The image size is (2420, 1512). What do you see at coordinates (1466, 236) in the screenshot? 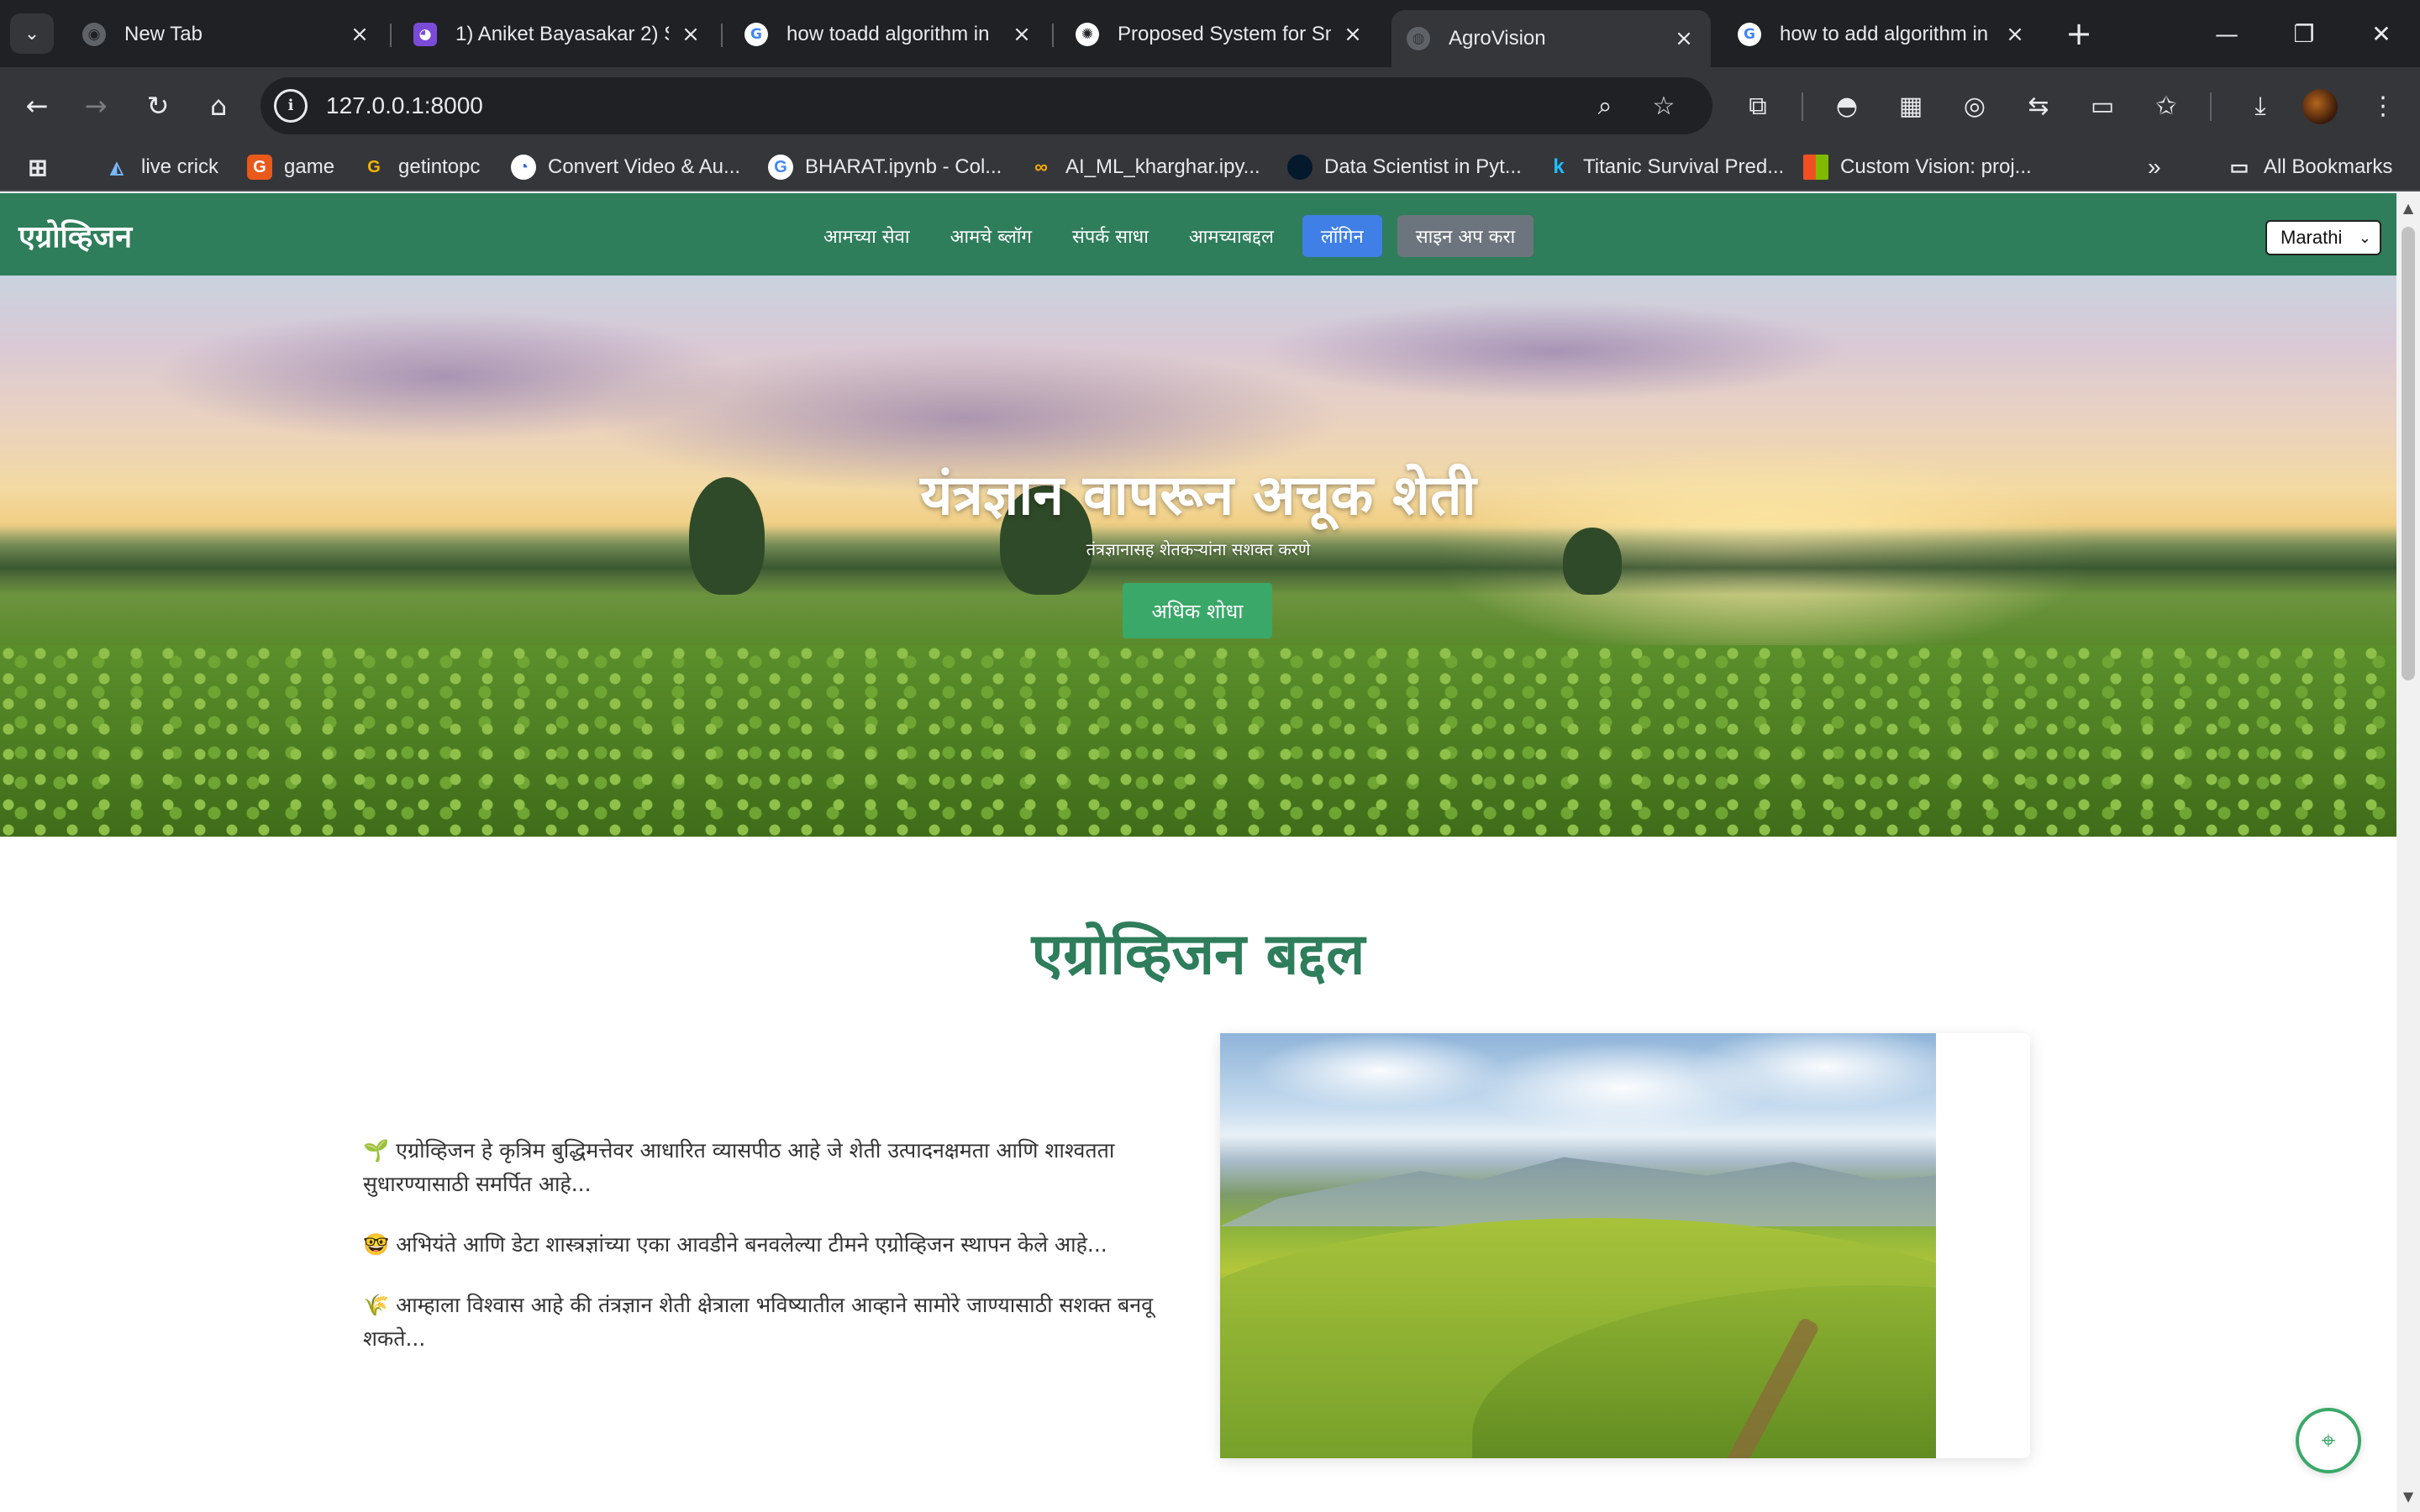
I see `signup-button: साइन अप करा` at bounding box center [1466, 236].